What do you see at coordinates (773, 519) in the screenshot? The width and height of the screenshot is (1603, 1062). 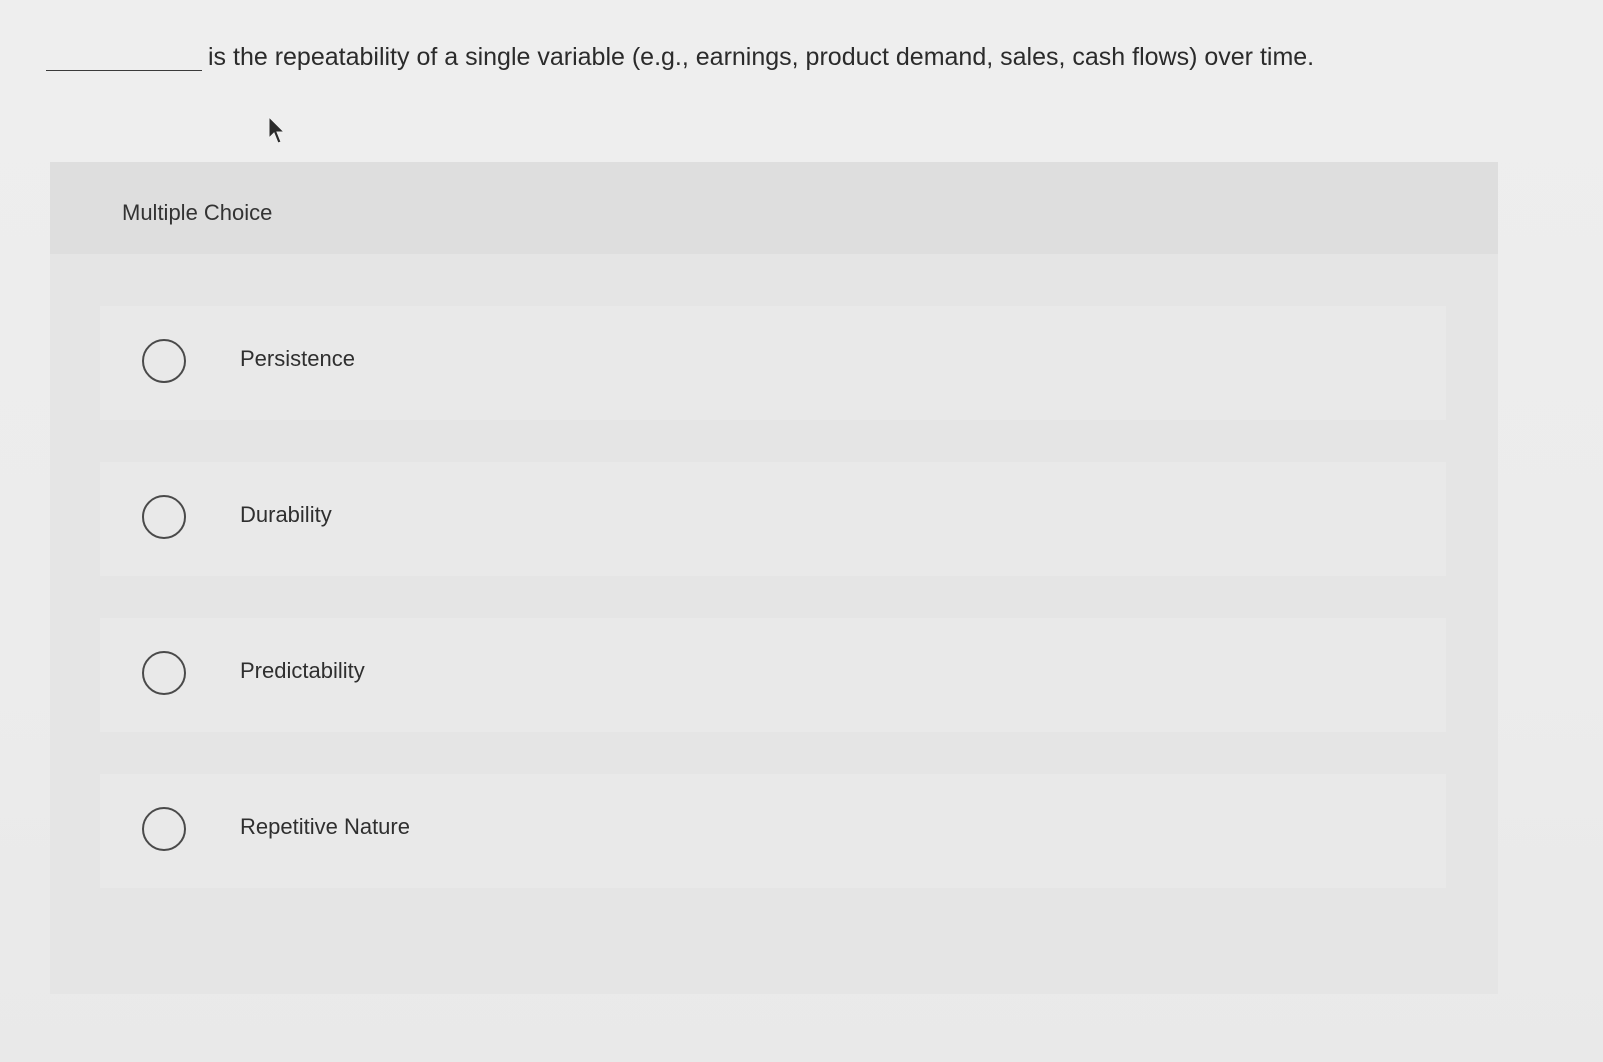 I see `option-durability: Durability` at bounding box center [773, 519].